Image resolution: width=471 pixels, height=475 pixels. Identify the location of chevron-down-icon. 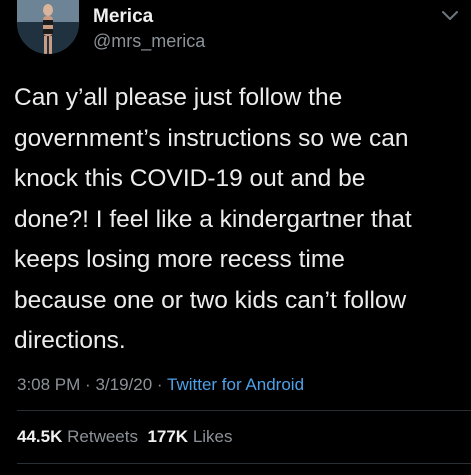
(450, 16).